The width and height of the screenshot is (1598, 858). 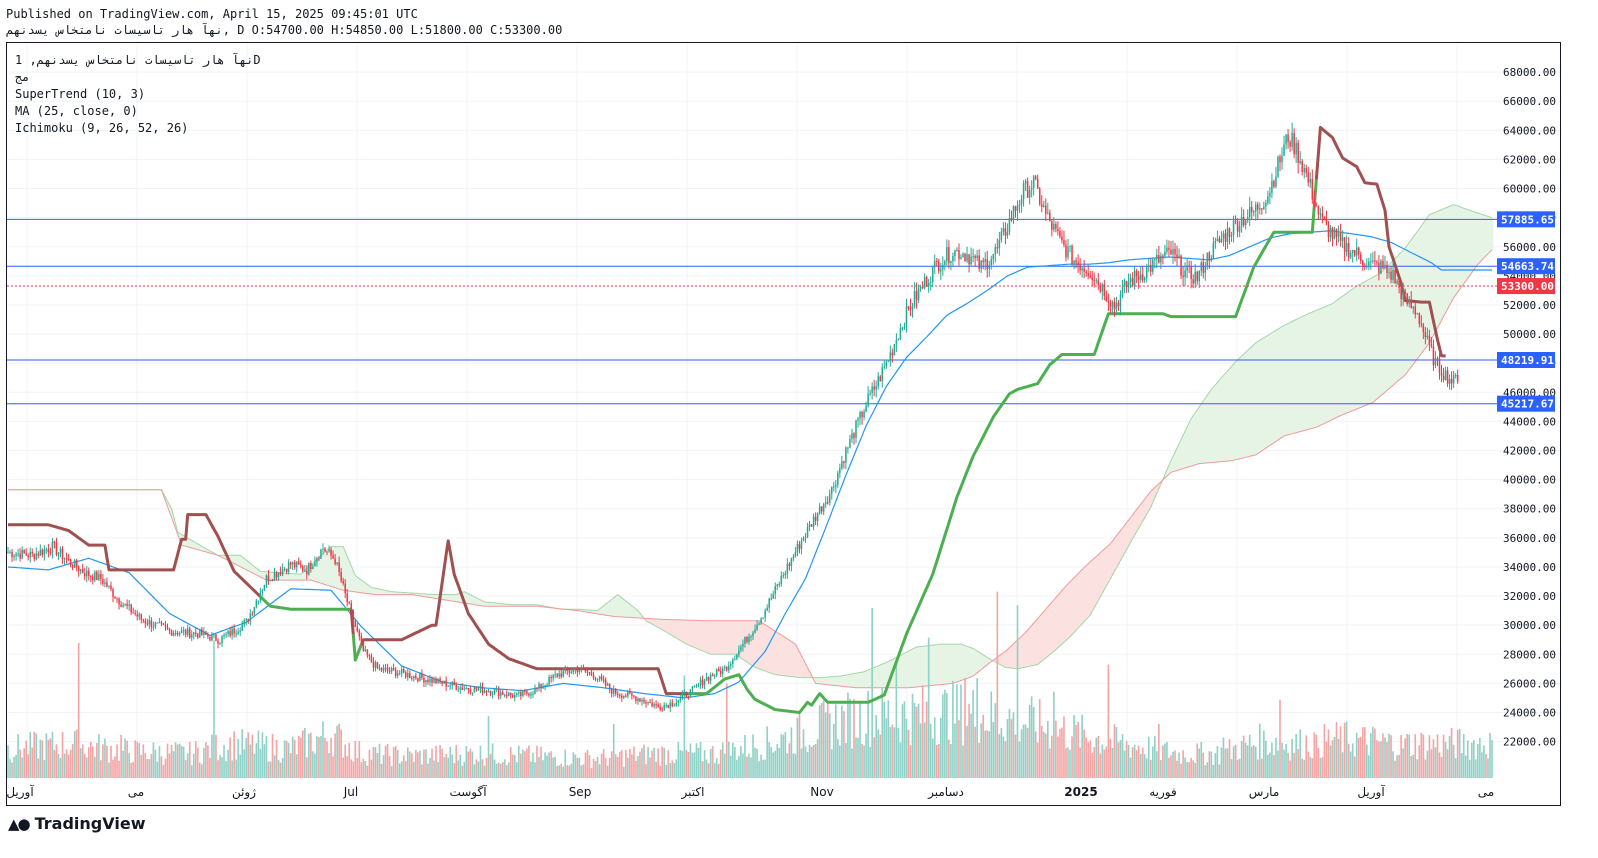 I want to click on time-tick-label: اکتبر, so click(x=693, y=792).